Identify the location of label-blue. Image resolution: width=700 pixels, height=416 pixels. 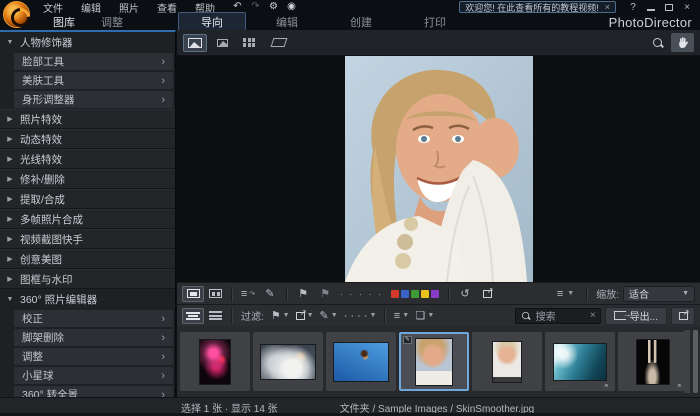
(405, 293).